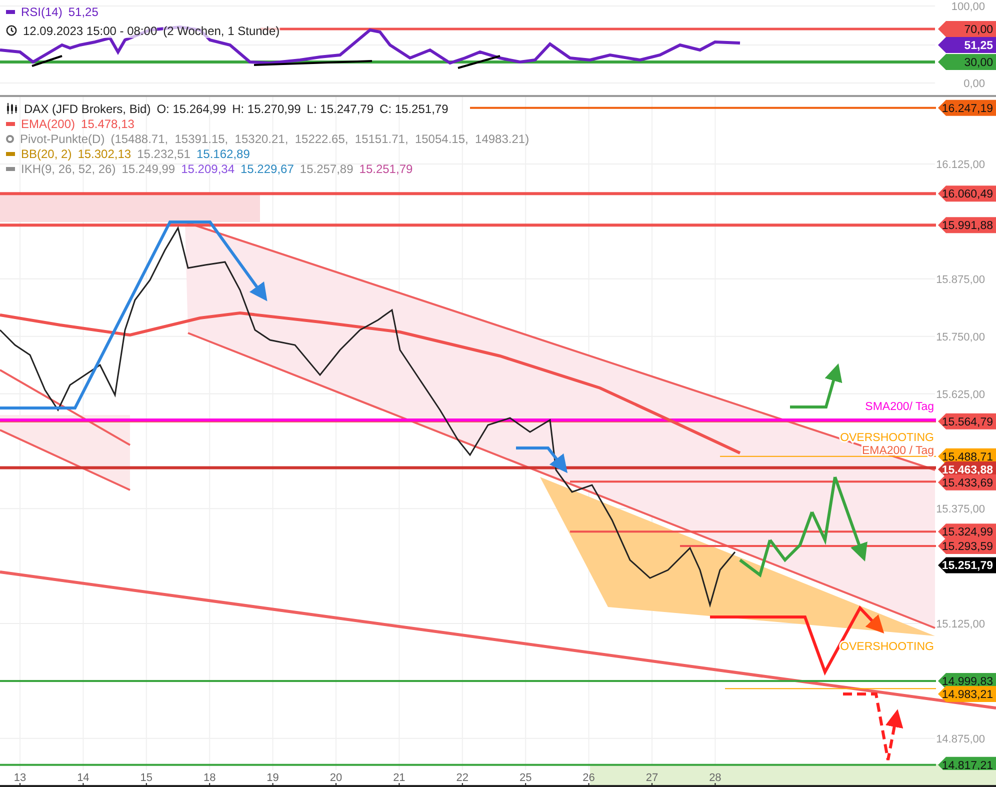 This screenshot has width=996, height=787. I want to click on legend-label: BB(20, 2), so click(46, 153).